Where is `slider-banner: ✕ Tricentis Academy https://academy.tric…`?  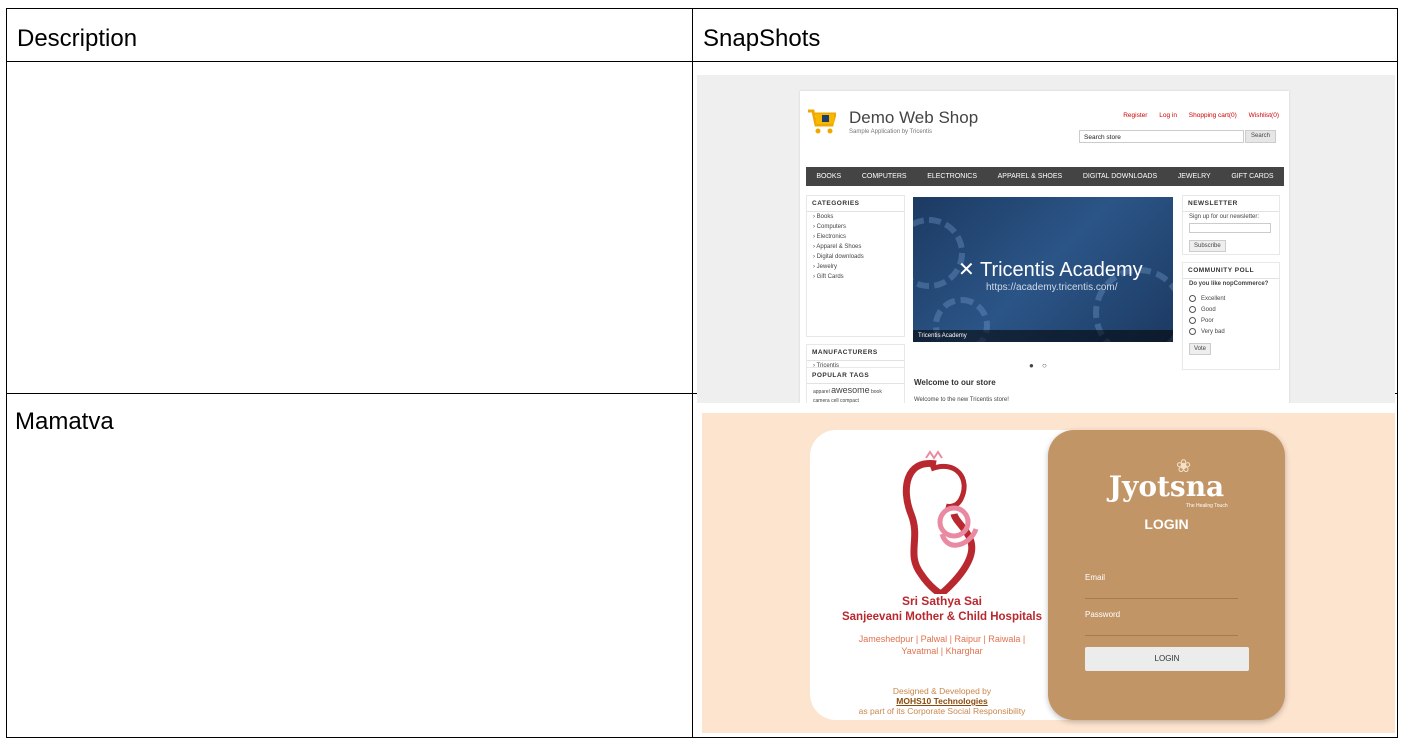 slider-banner: ✕ Tricentis Academy https://academy.tric… is located at coordinates (1043, 269).